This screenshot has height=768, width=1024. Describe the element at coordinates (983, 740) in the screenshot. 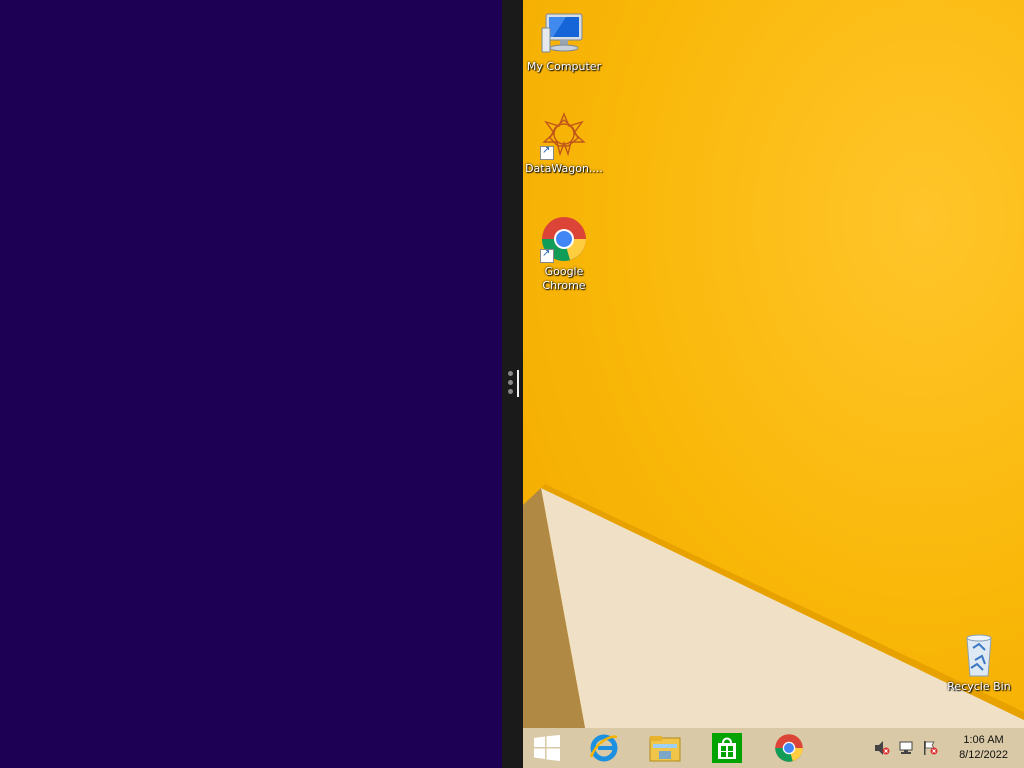

I see `clock-time: 1:06 AM` at that location.